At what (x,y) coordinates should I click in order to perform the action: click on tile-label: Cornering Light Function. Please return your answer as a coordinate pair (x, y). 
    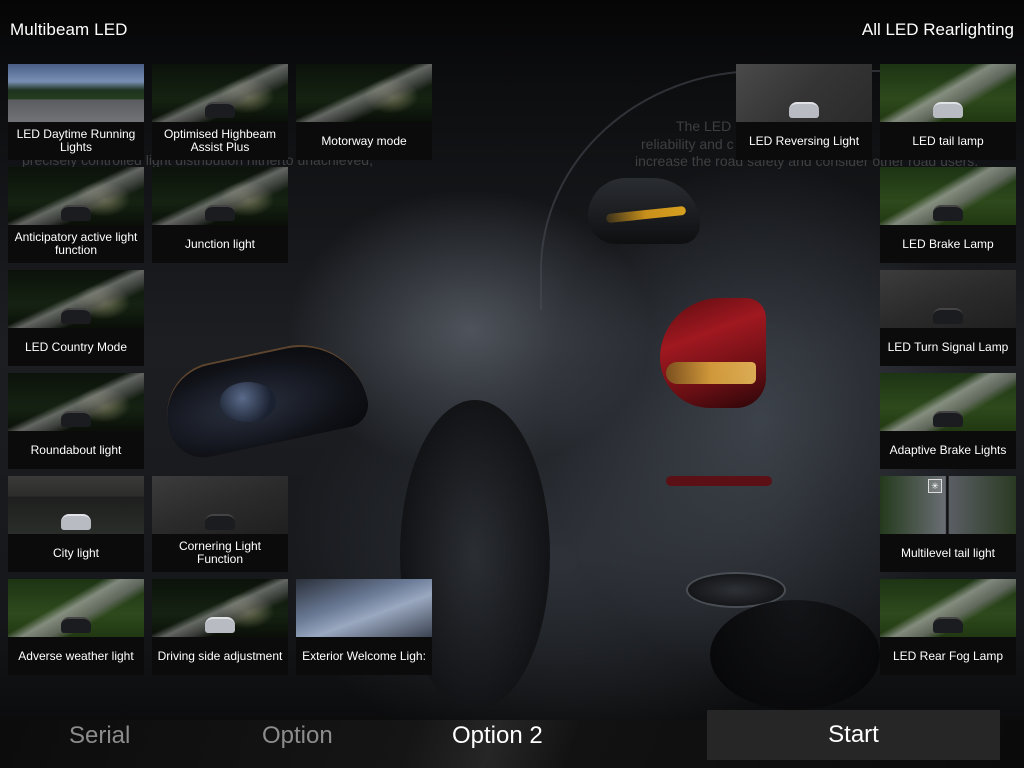
    Looking at the image, I should click on (220, 553).